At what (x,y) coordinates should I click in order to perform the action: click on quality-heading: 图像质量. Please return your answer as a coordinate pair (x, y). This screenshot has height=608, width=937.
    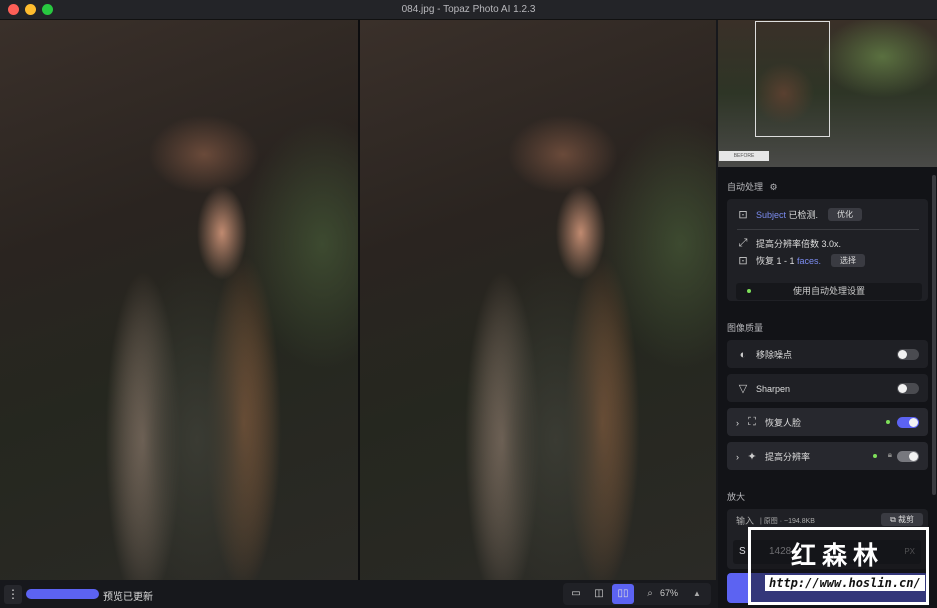
    Looking at the image, I should click on (745, 328).